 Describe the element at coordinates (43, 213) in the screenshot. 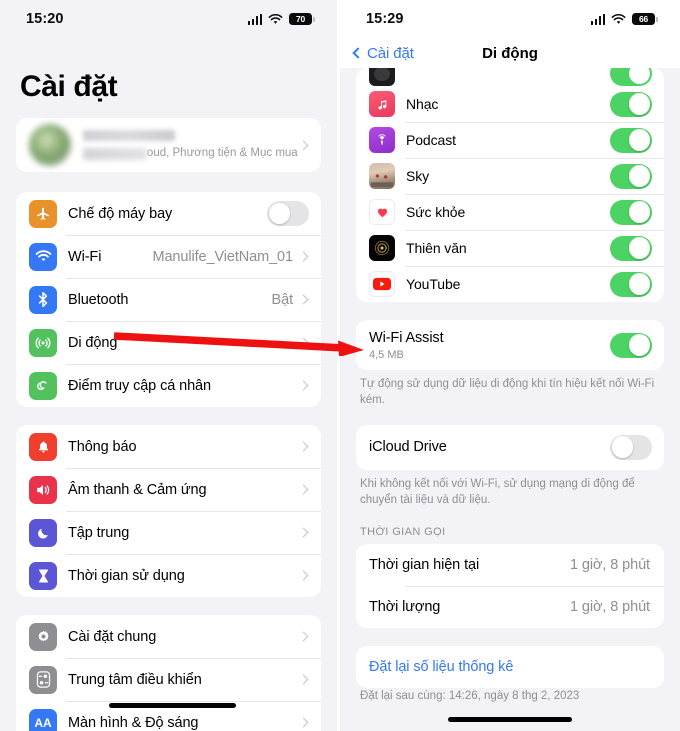

I see `airplane-icon` at that location.